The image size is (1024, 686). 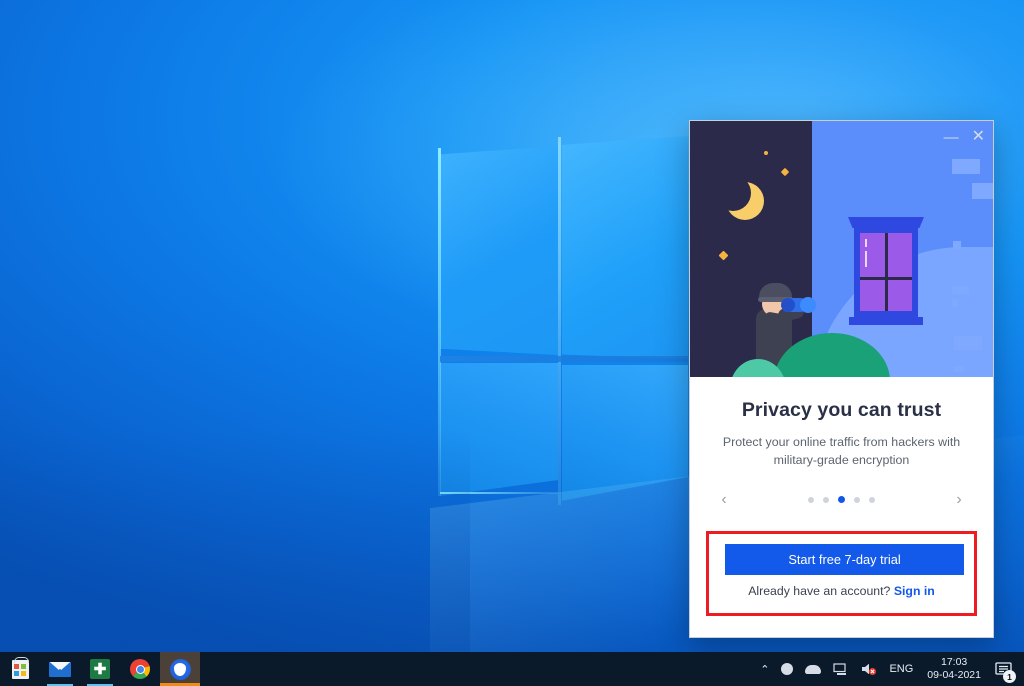 What do you see at coordinates (764, 669) in the screenshot?
I see `show-hidden-icons-button: ⌃` at bounding box center [764, 669].